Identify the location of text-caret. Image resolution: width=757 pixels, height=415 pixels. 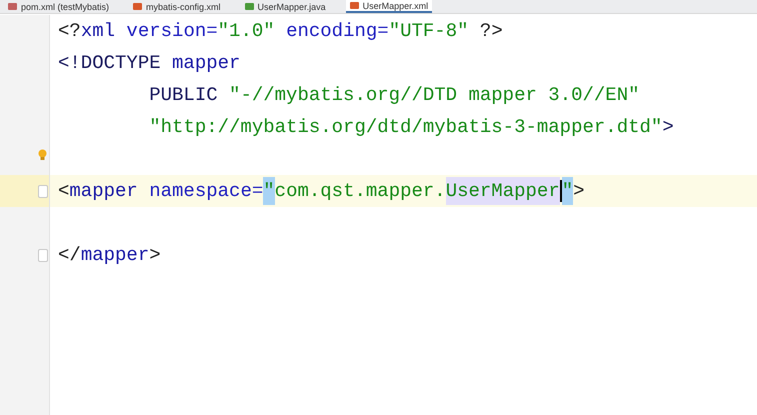
(561, 191).